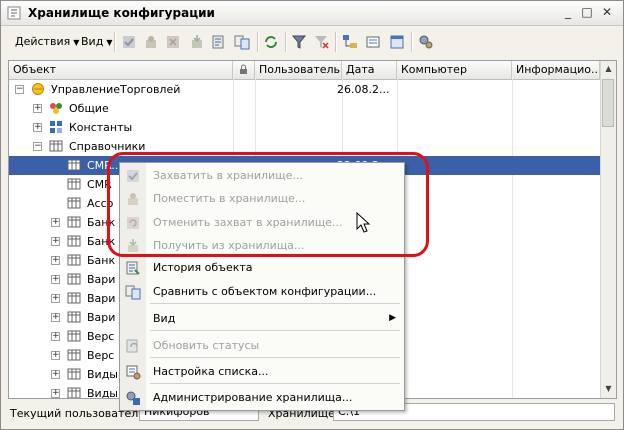 This screenshot has width=624, height=430. Describe the element at coordinates (129, 42) in the screenshot. I see `capture-icon` at that location.